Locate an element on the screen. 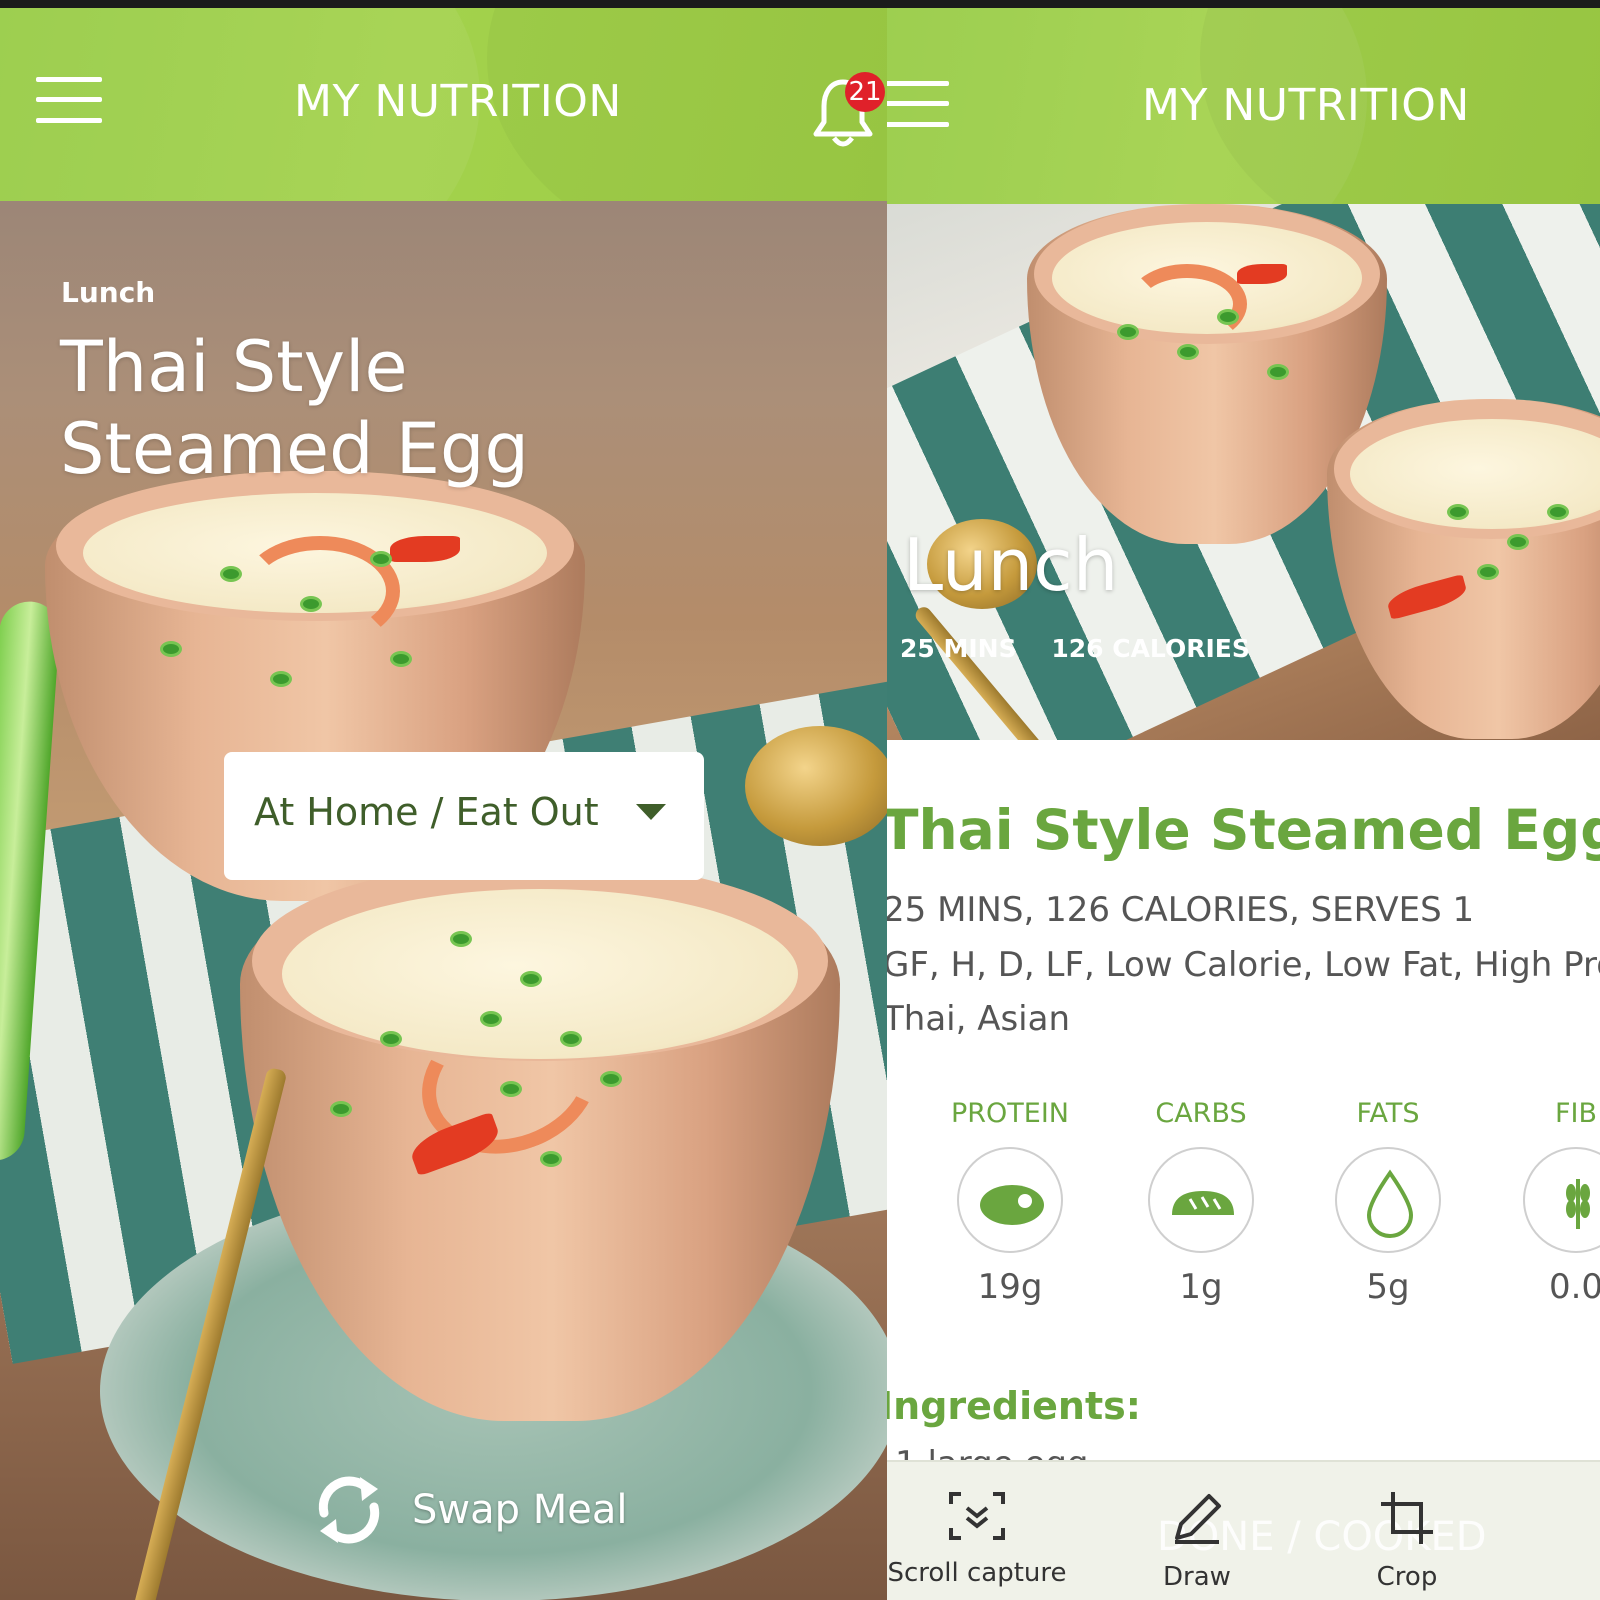 The height and width of the screenshot is (1600, 1600). screenshot-toolbar: DONE / COOKED Scroll capture Draw Crop is located at coordinates (1243, 1530).